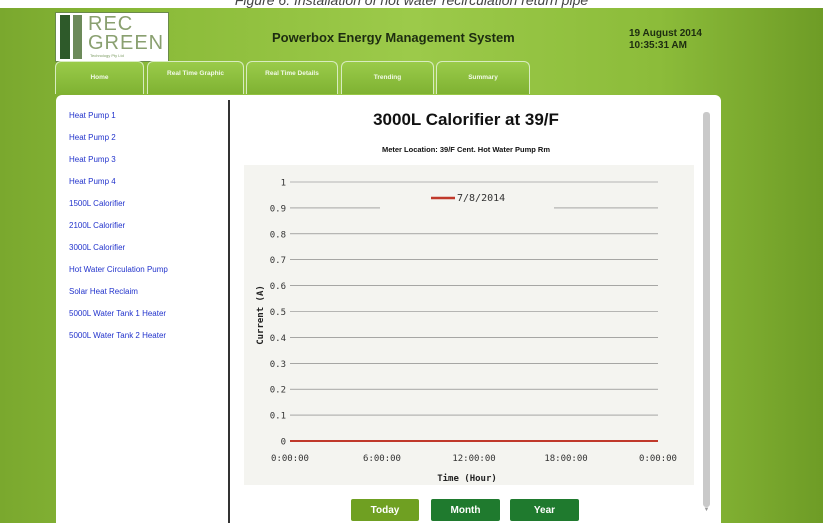  Describe the element at coordinates (278, 261) in the screenshot. I see `y-tick-label: 0.7` at that location.